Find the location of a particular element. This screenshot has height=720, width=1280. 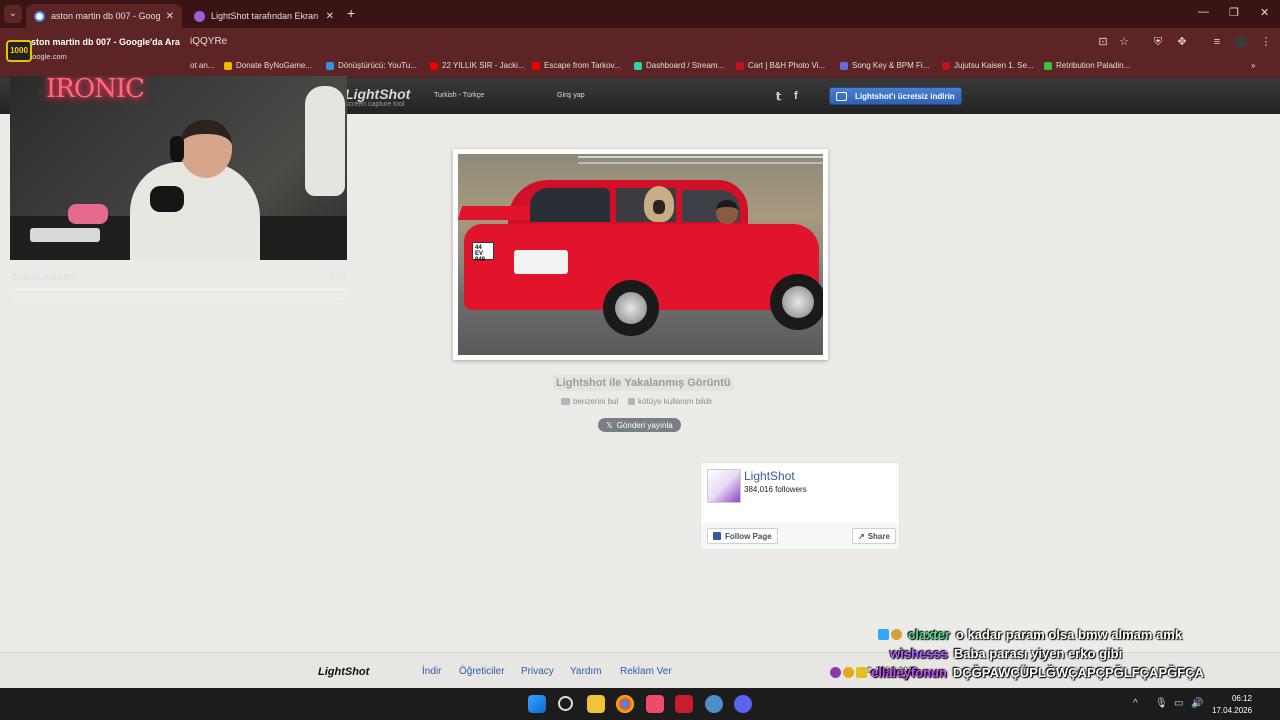

chat-message: claxter o kadar param olsa bmw almam amk is located at coordinates (1030, 634).